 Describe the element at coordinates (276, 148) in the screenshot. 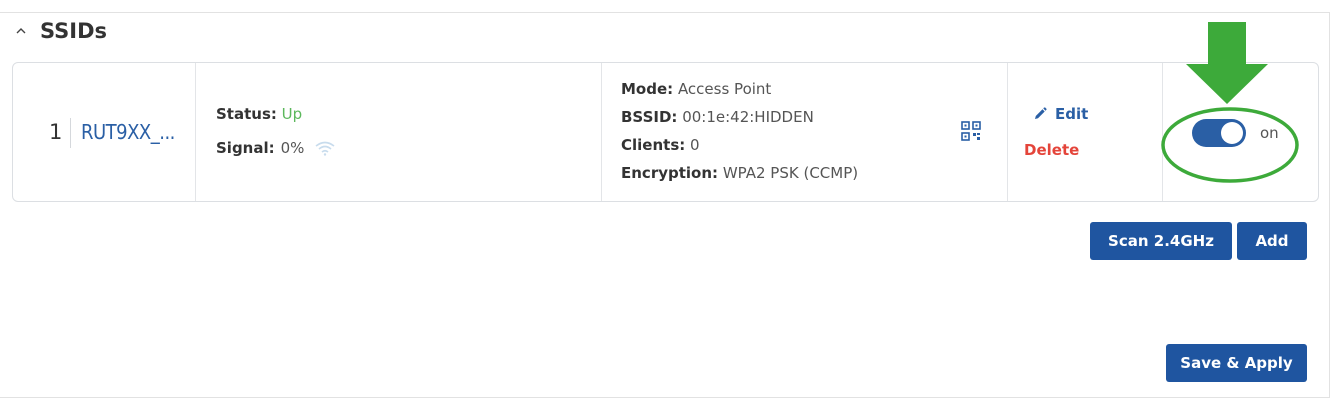

I see `signal-line: Signal: 0%` at that location.